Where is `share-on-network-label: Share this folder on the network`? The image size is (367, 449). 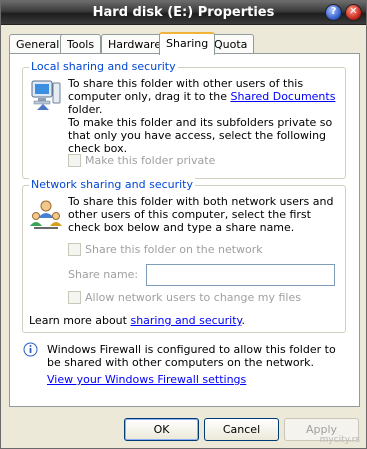
share-on-network-label: Share this folder on the network is located at coordinates (174, 249).